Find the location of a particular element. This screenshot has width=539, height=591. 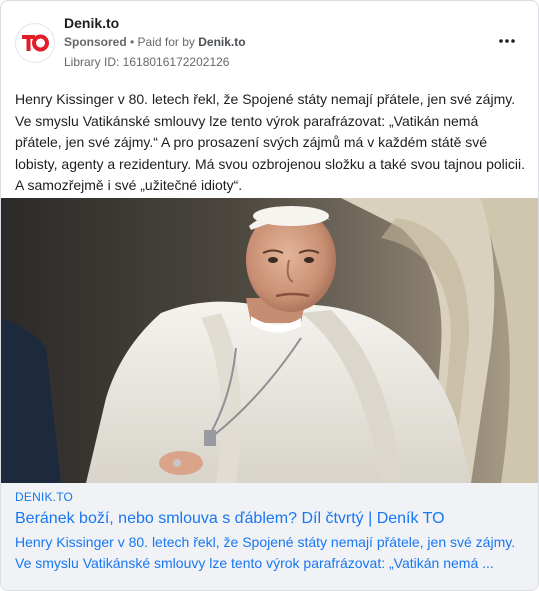

page-avatar is located at coordinates (35, 43).